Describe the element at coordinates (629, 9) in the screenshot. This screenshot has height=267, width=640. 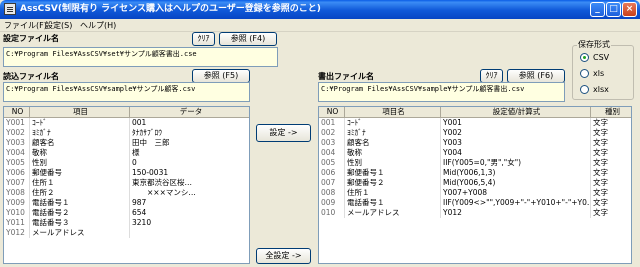
I see `close-button: ×` at that location.